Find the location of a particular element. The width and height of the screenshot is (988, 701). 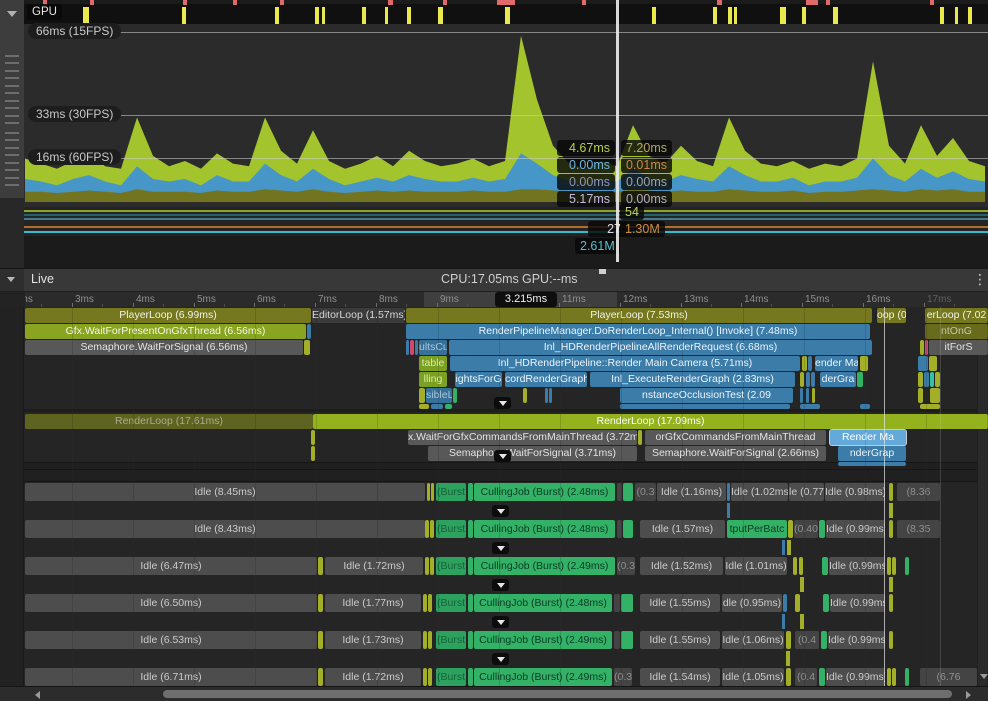

timeline-bar: (8.36 is located at coordinates (918, 492).